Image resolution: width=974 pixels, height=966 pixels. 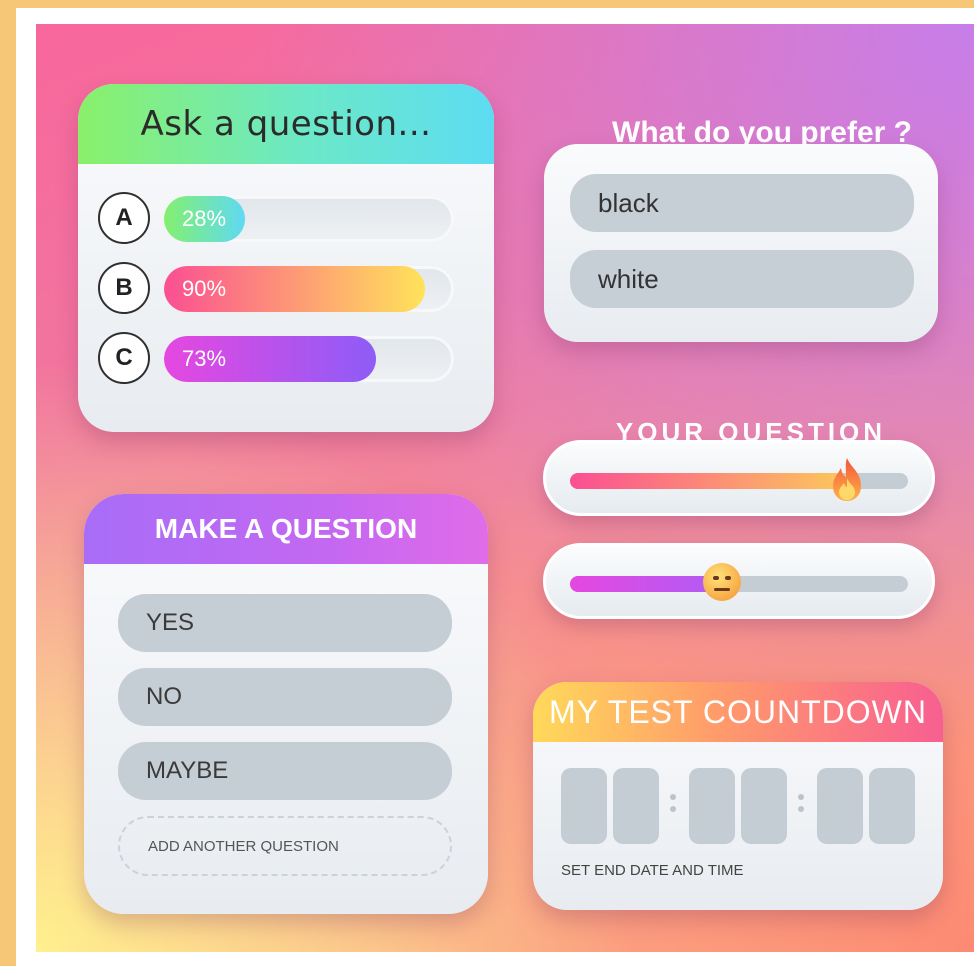 I want to click on poll-option-a: A 28%, so click(x=284, y=217).